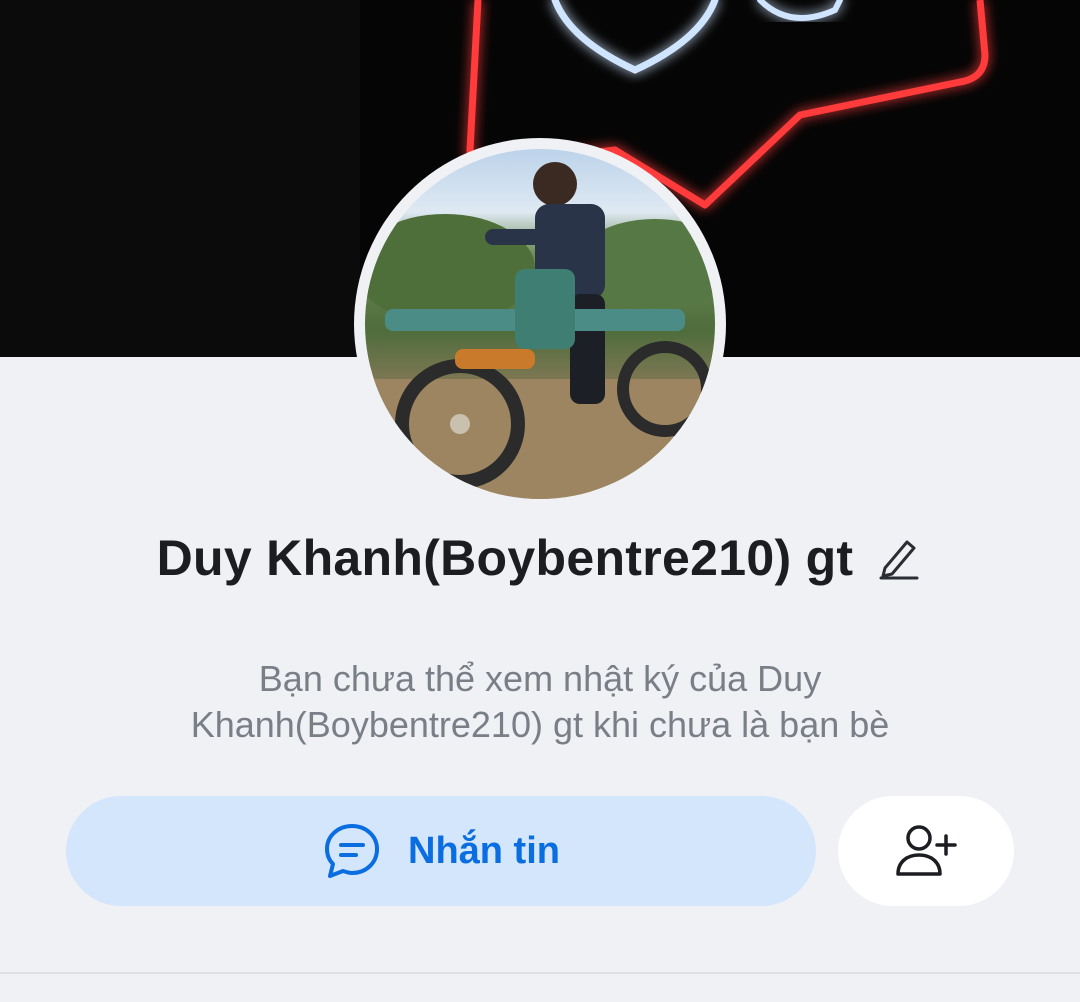 Image resolution: width=1080 pixels, height=1002 pixels. I want to click on profile-name: Duy Khanh(Boybentre210) gt, so click(505, 558).